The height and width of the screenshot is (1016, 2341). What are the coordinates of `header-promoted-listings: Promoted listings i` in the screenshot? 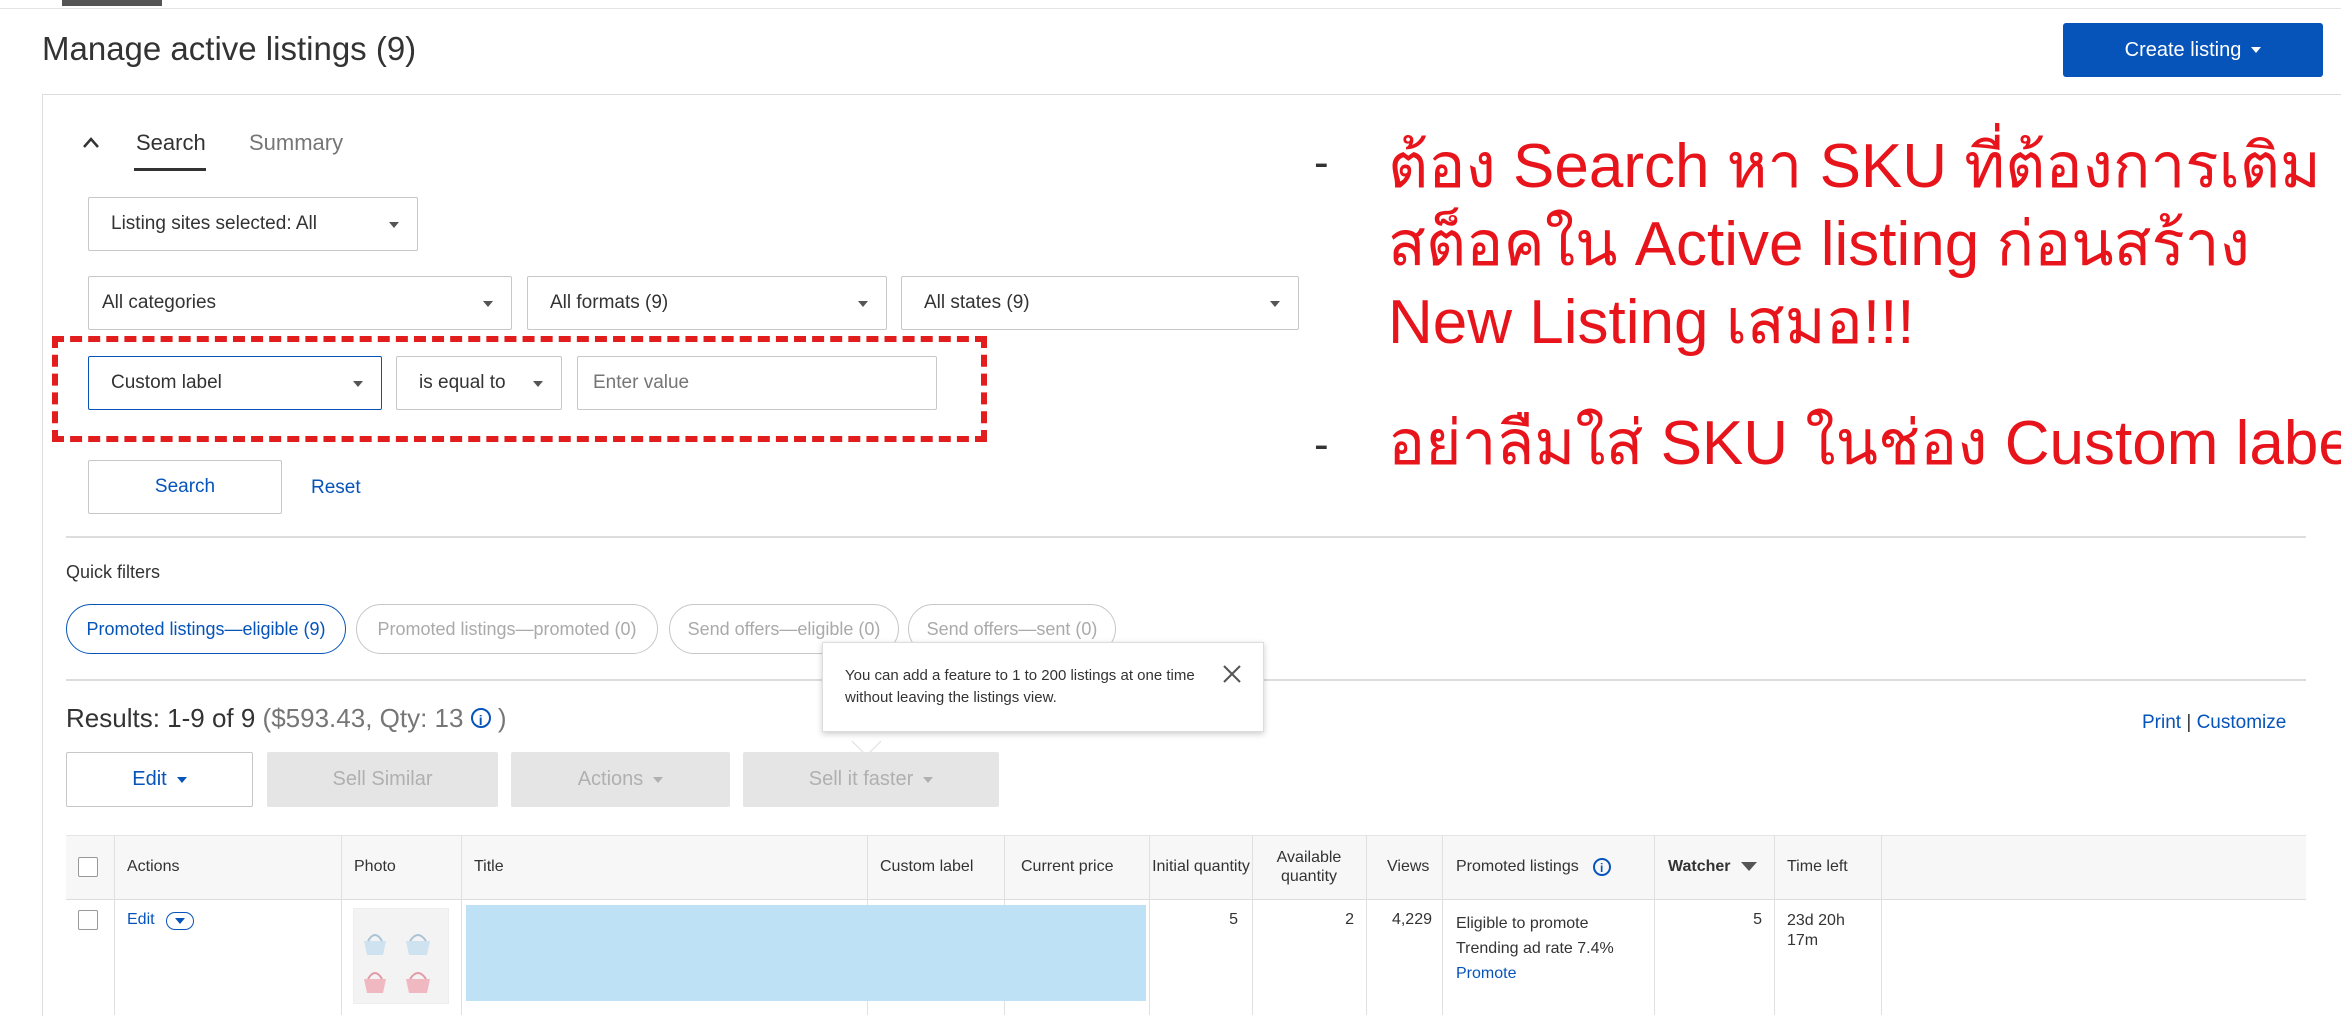 It's located at (1533, 866).